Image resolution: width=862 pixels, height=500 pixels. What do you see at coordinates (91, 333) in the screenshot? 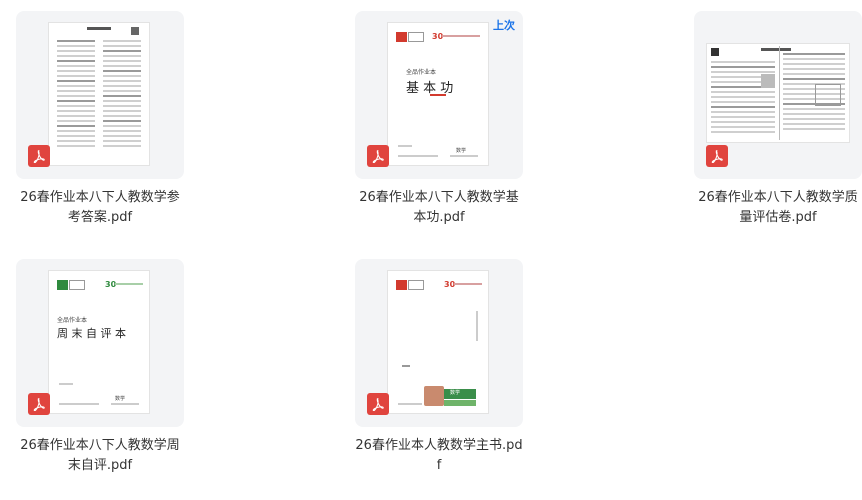
I see `cover-title: 周 末 自 评 本` at bounding box center [91, 333].